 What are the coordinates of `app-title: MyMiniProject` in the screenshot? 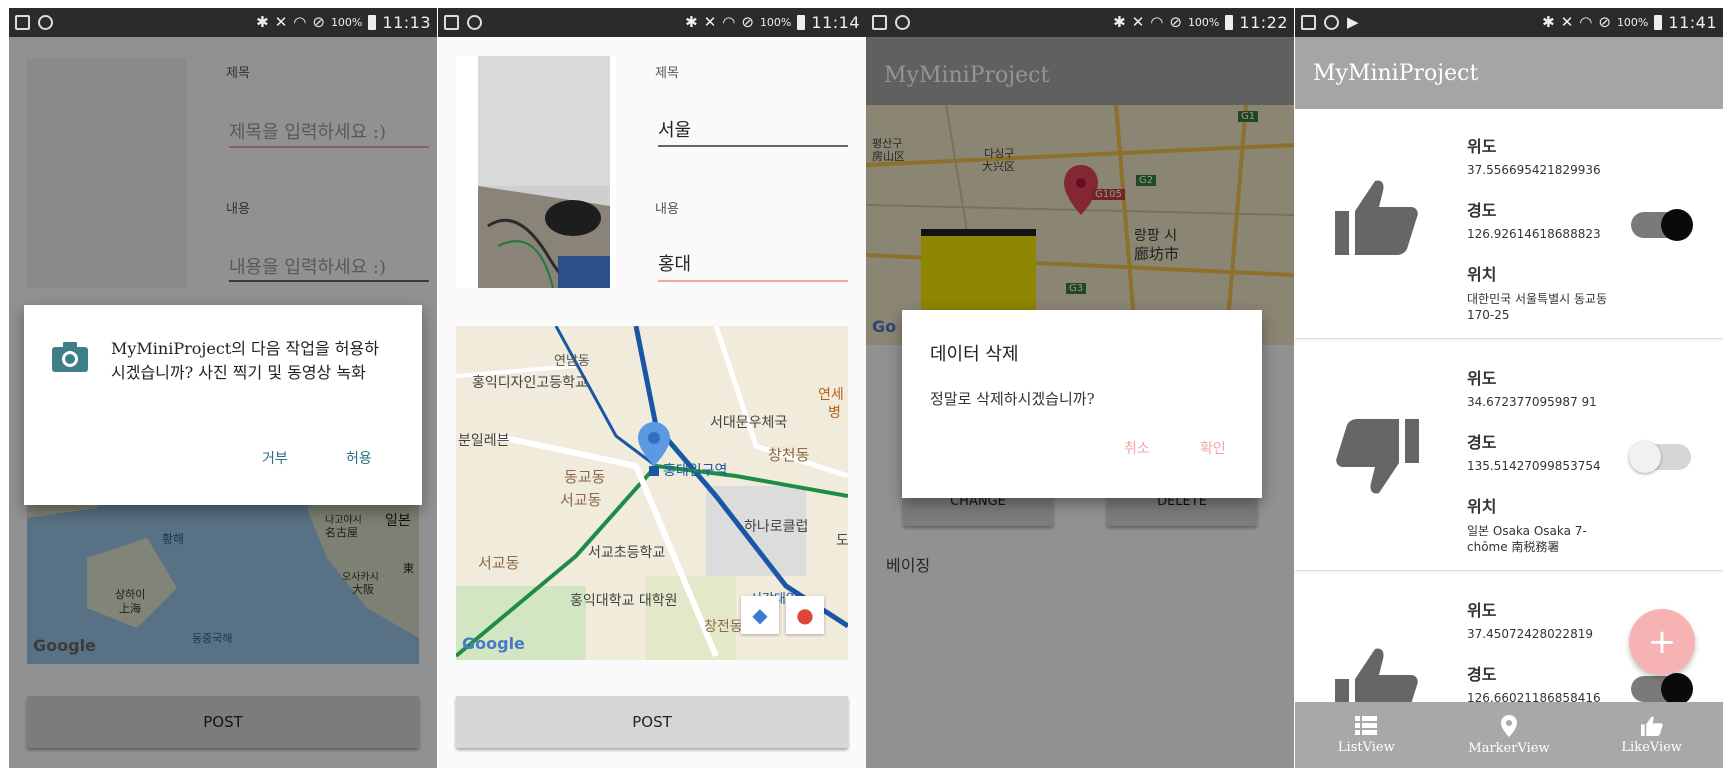 It's located at (1396, 73).